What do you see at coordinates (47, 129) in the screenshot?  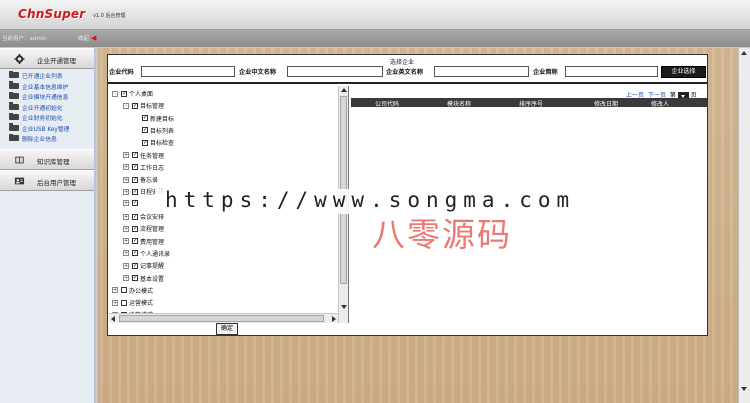 I see `sidebar-item-usb-key: 企业USB Key管理` at bounding box center [47, 129].